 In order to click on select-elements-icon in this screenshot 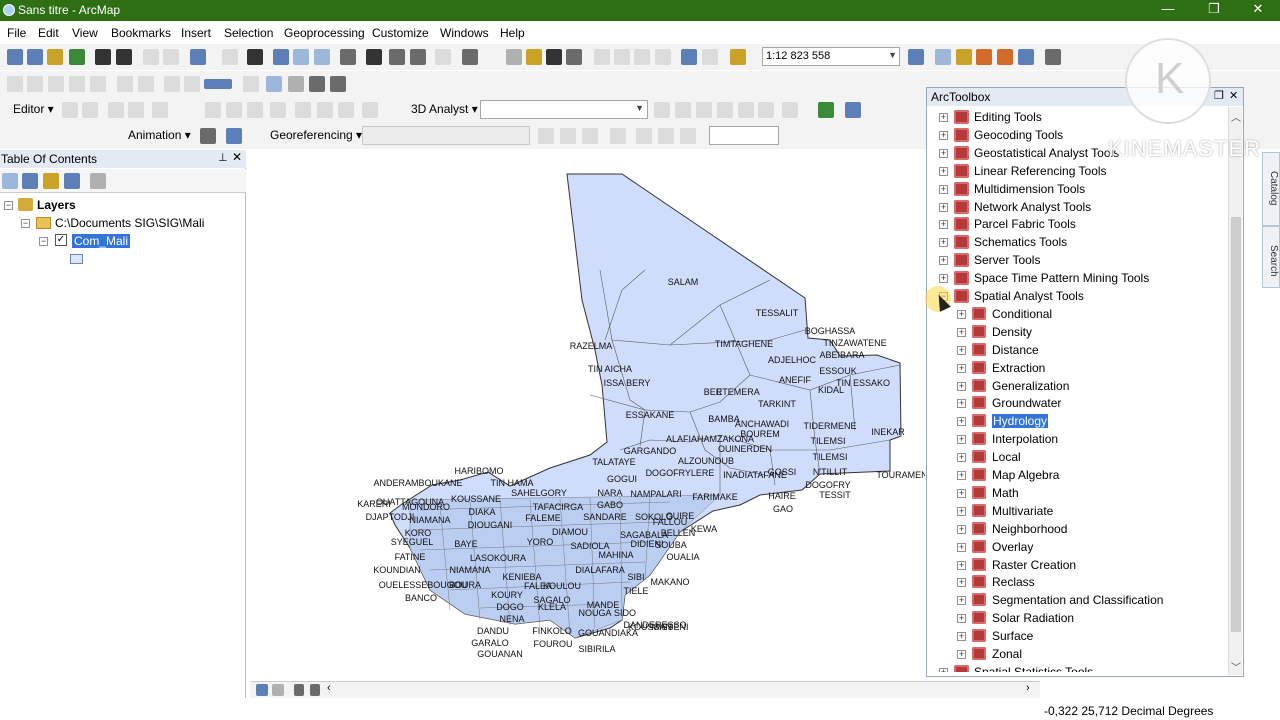, I will do `click(255, 57)`.